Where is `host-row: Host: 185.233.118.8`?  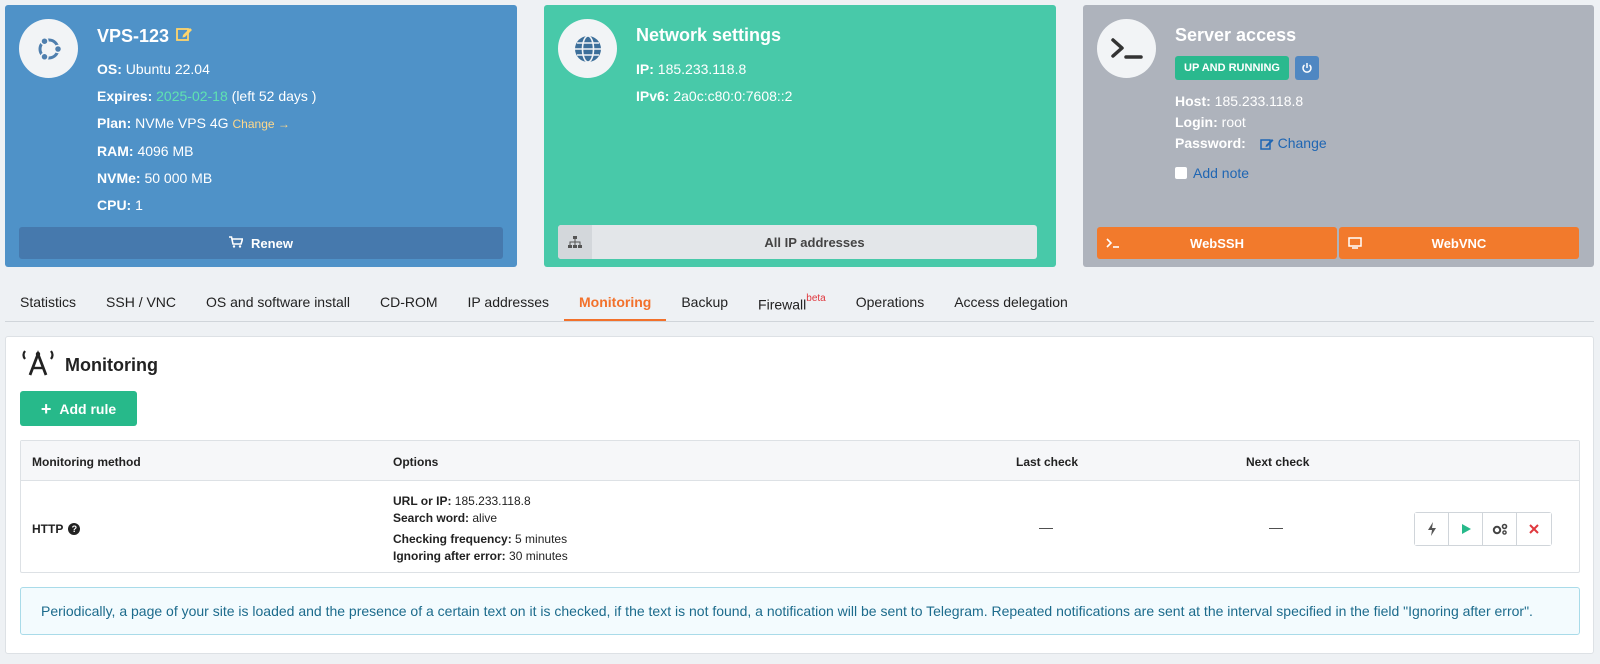 host-row: Host: 185.233.118.8 is located at coordinates (1239, 101).